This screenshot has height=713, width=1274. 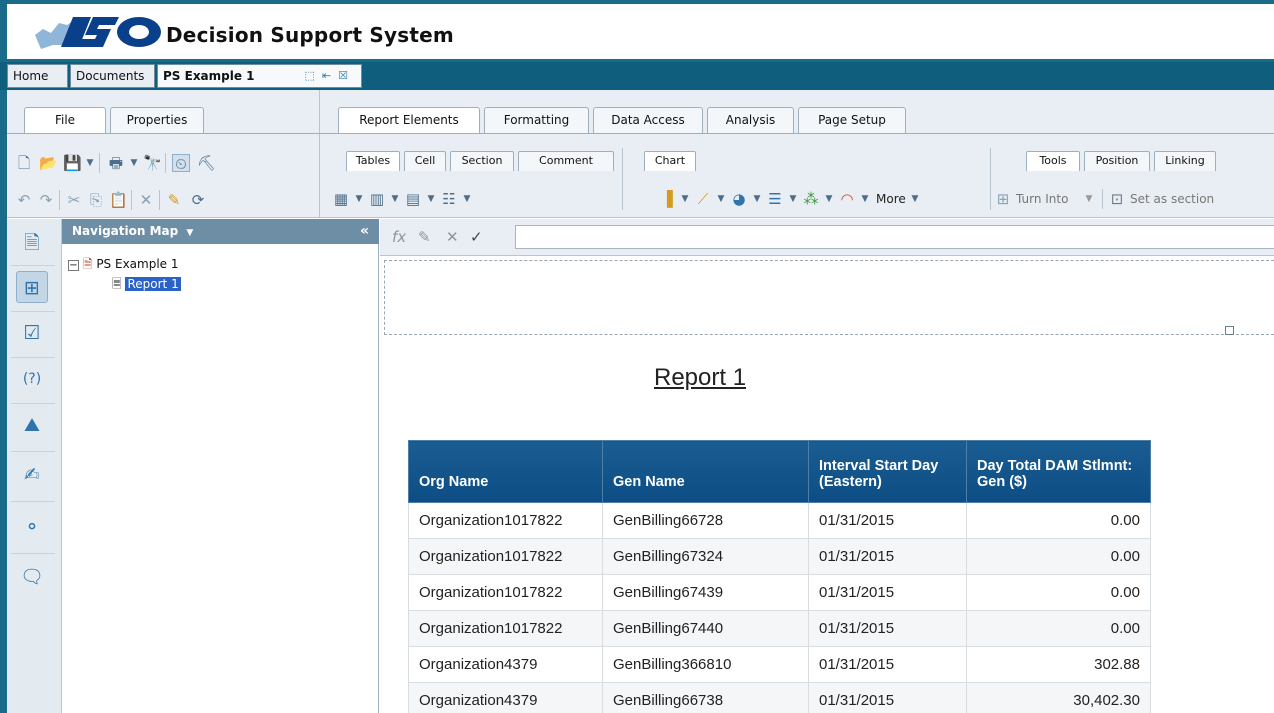 I want to click on paste-icon: 📋, so click(x=118, y=200).